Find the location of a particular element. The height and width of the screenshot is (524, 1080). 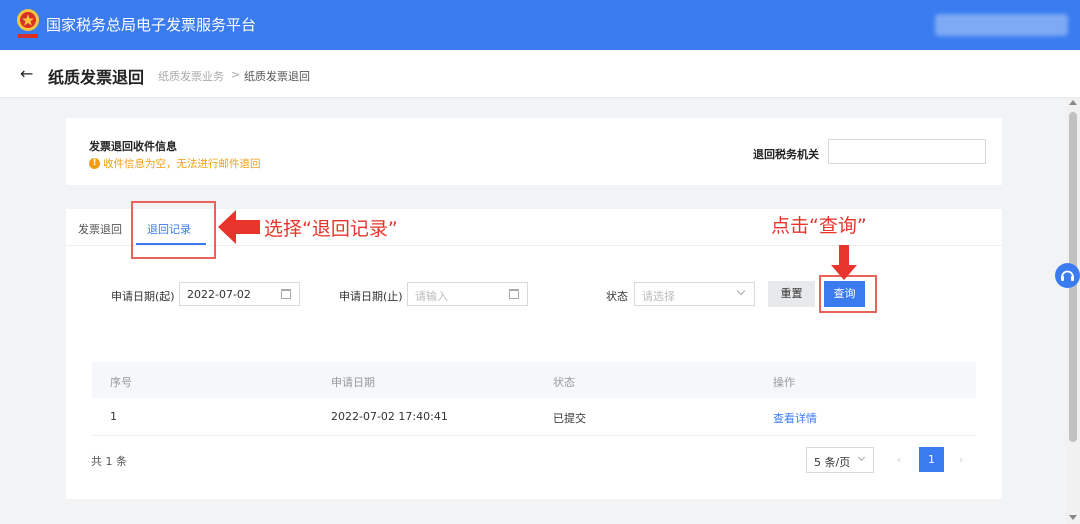

end-date-placeholder: 请输入 is located at coordinates (431, 296).